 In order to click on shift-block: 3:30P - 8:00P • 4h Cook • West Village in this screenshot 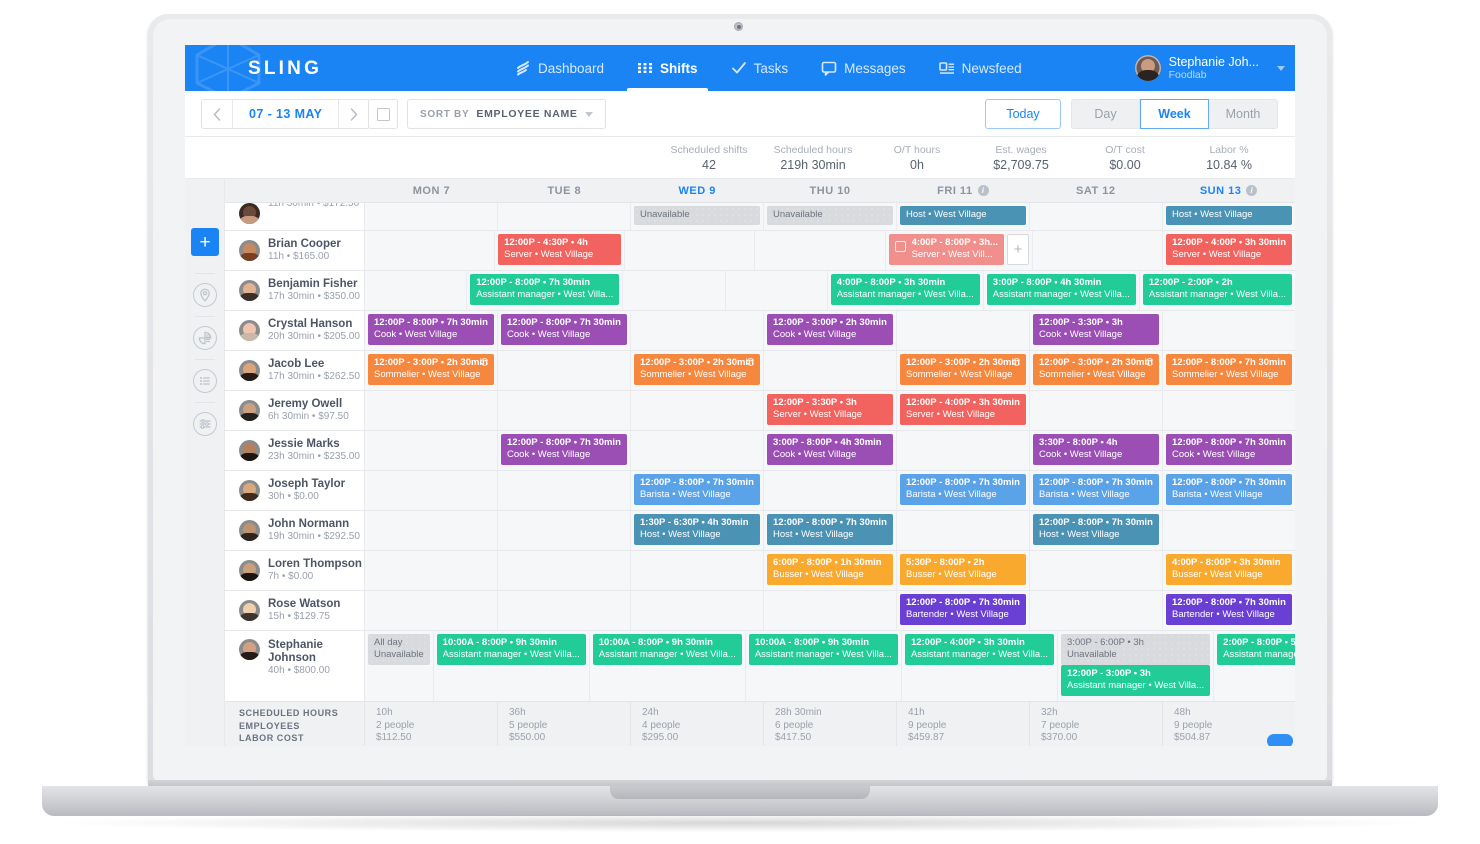, I will do `click(1096, 449)`.